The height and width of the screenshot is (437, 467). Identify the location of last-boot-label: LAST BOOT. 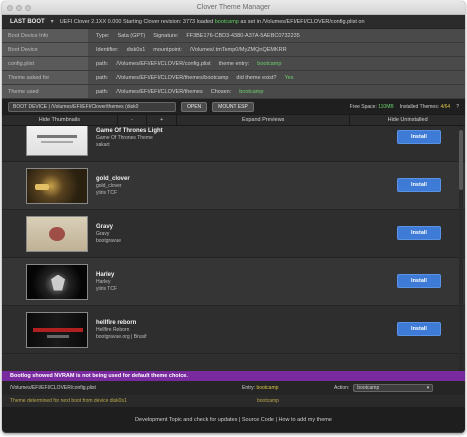
(27, 21).